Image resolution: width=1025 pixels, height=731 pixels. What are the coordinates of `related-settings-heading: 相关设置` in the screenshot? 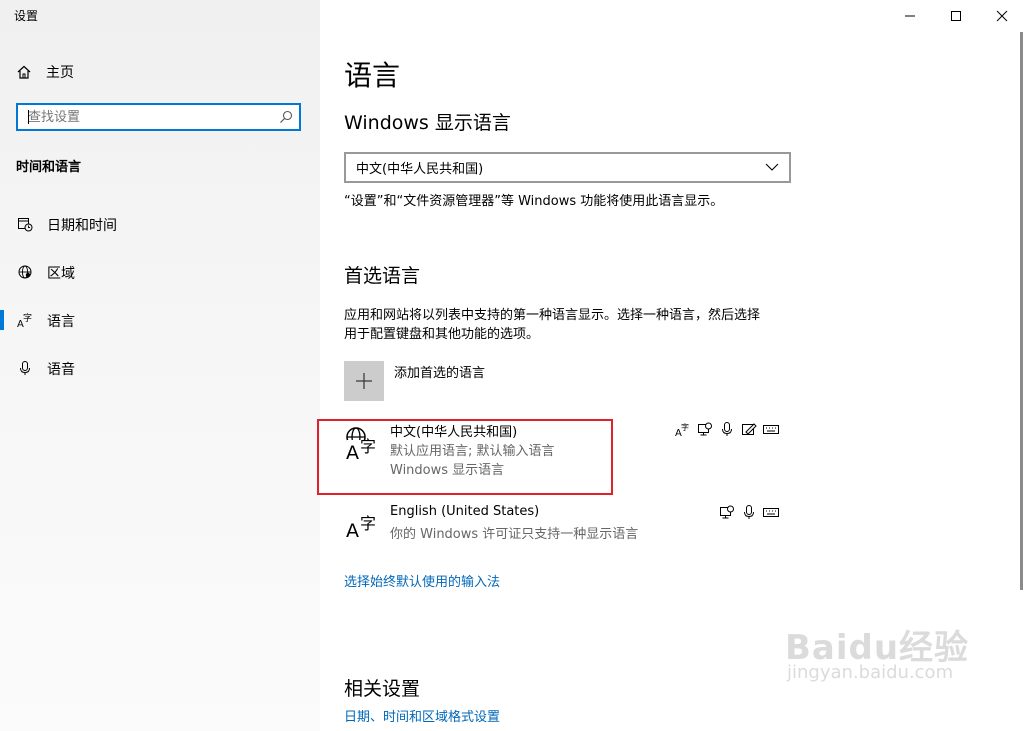 It's located at (382, 689).